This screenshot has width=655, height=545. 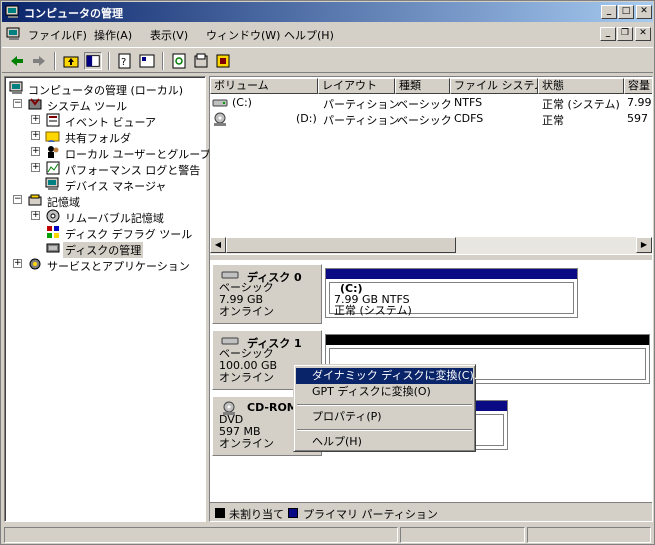 What do you see at coordinates (384, 417) in the screenshot?
I see `menu-item-properties: プロパティ(P)` at bounding box center [384, 417].